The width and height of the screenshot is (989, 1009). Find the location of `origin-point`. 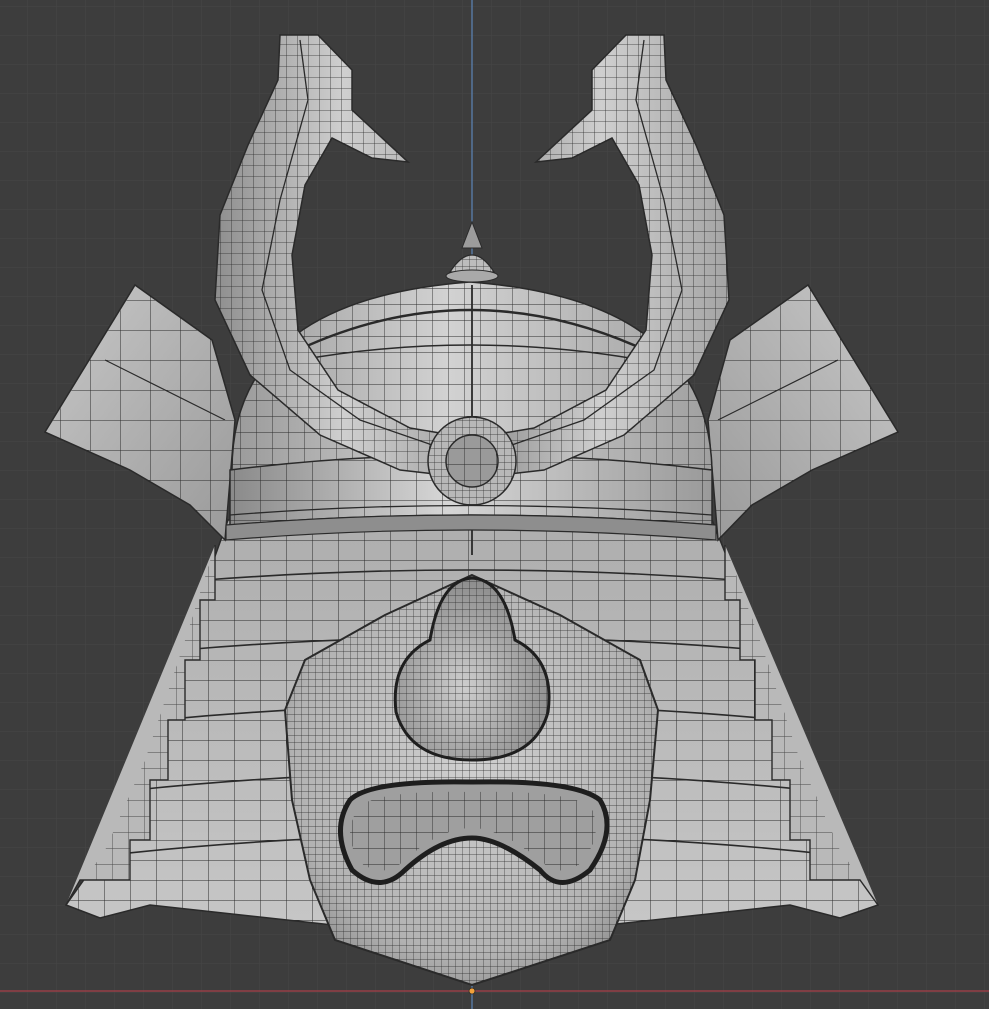

origin-point is located at coordinates (472, 991).